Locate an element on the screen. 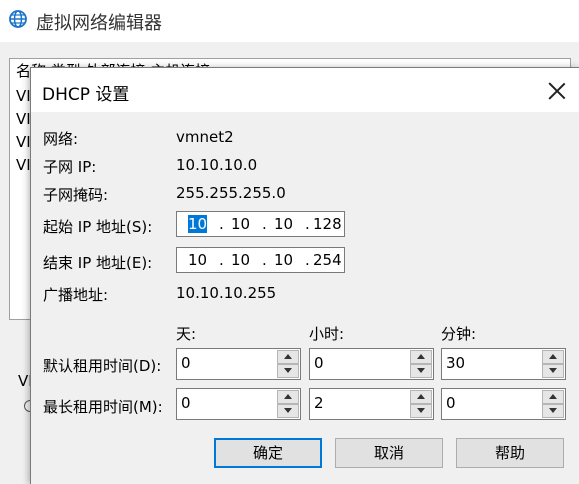 The image size is (579, 484). subnet-ip-value: 10.10.10.0 is located at coordinates (217, 165).